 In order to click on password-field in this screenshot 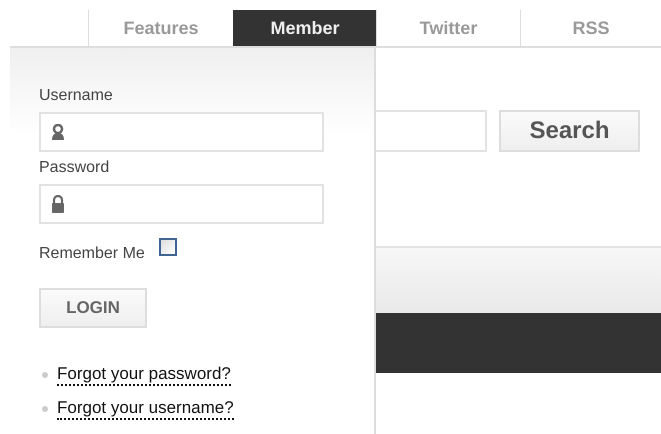, I will do `click(181, 204)`.